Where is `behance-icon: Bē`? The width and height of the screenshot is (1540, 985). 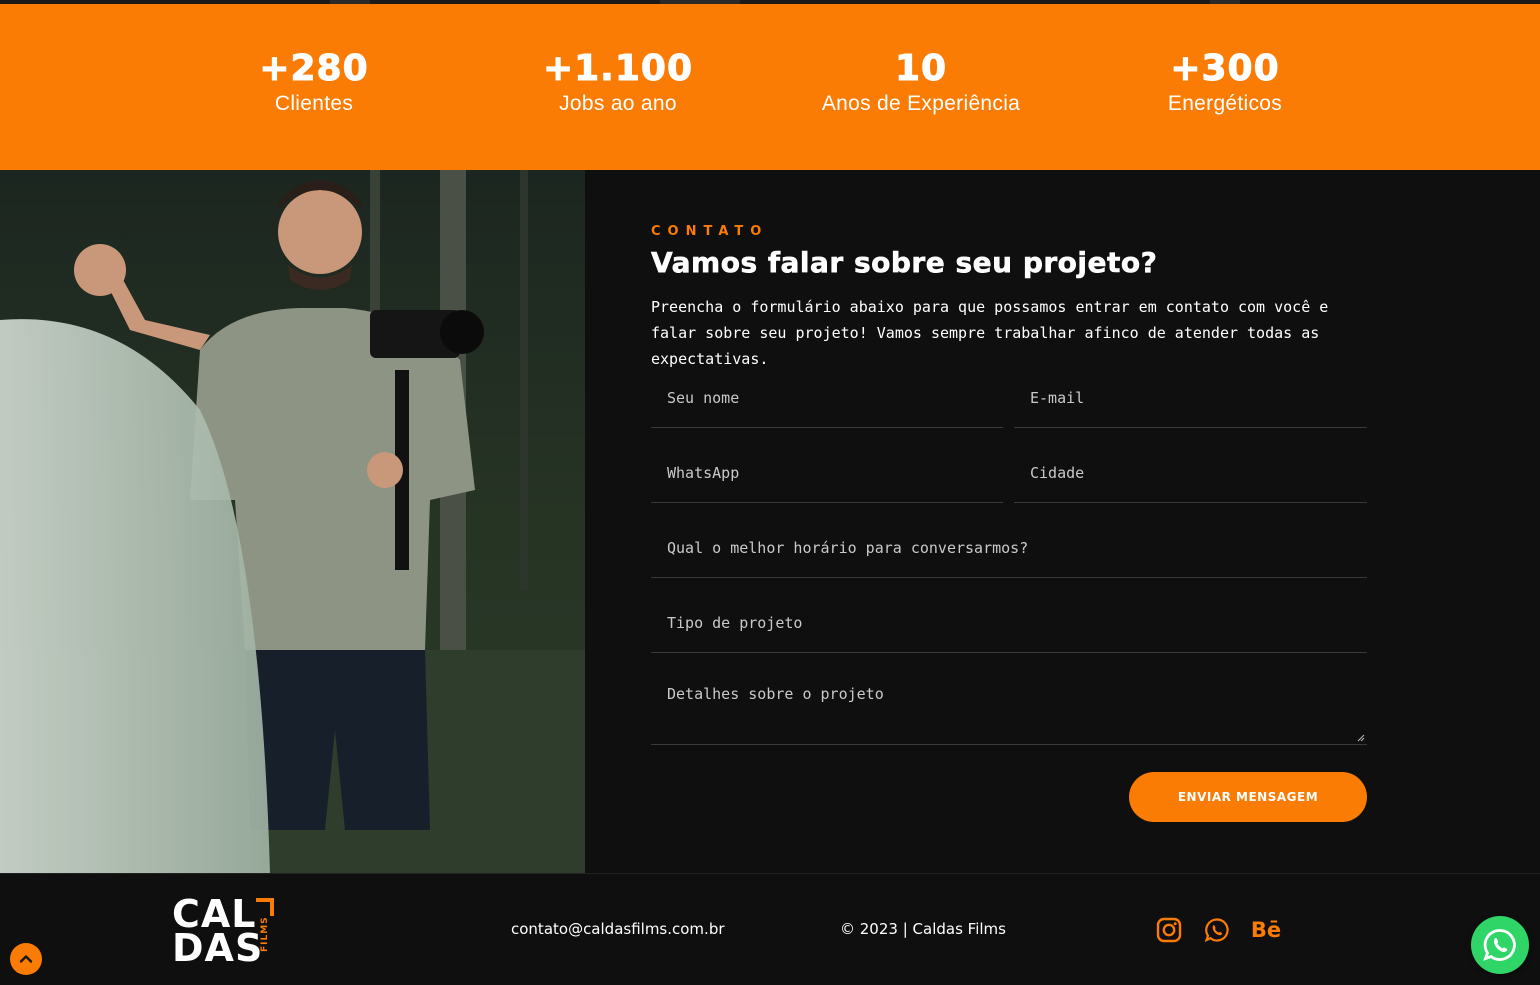
behance-icon: Bē is located at coordinates (1266, 930).